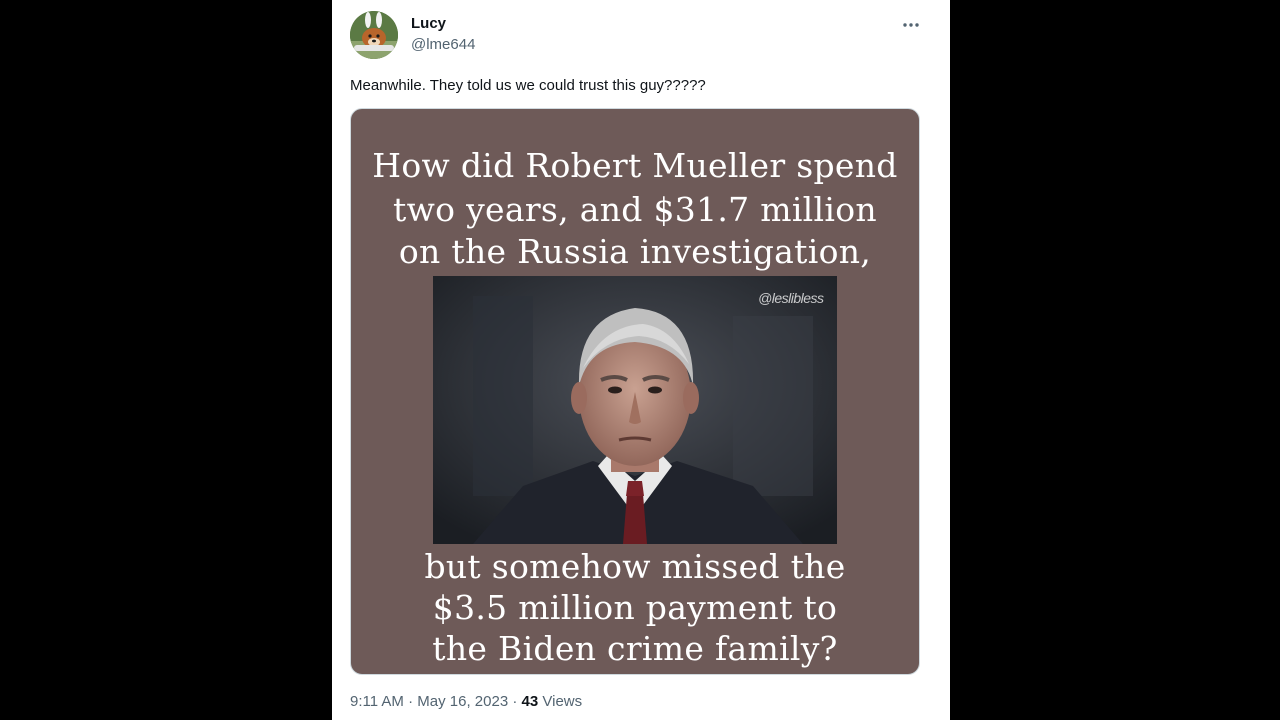 The image size is (1280, 720). I want to click on tweet-meta-row: 9:11 AM · May 16, 2023 · 43 Views, so click(466, 701).